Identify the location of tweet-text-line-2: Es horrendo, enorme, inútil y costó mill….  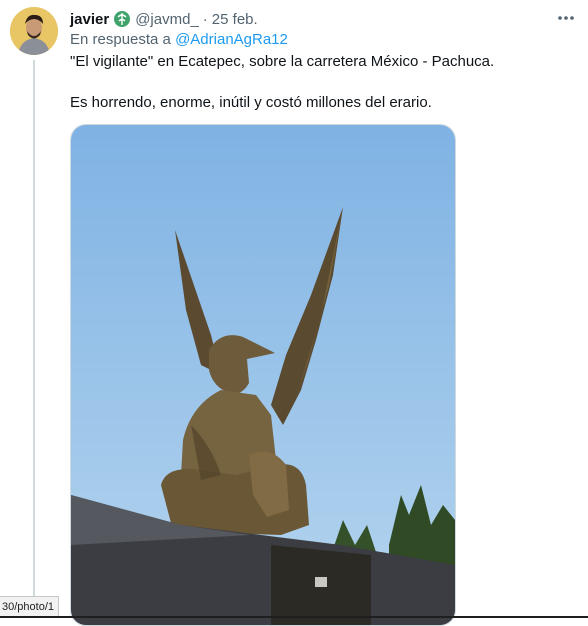
(251, 102).